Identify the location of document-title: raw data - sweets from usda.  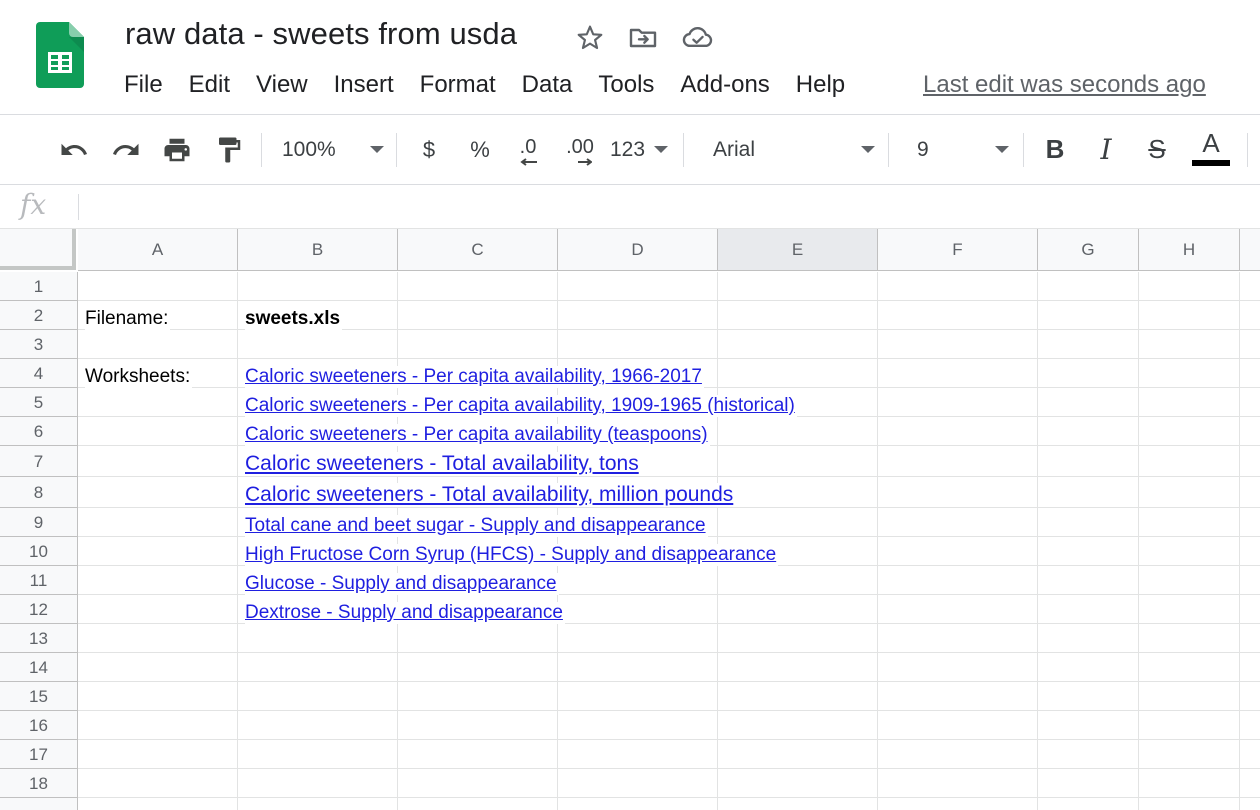
(321, 34).